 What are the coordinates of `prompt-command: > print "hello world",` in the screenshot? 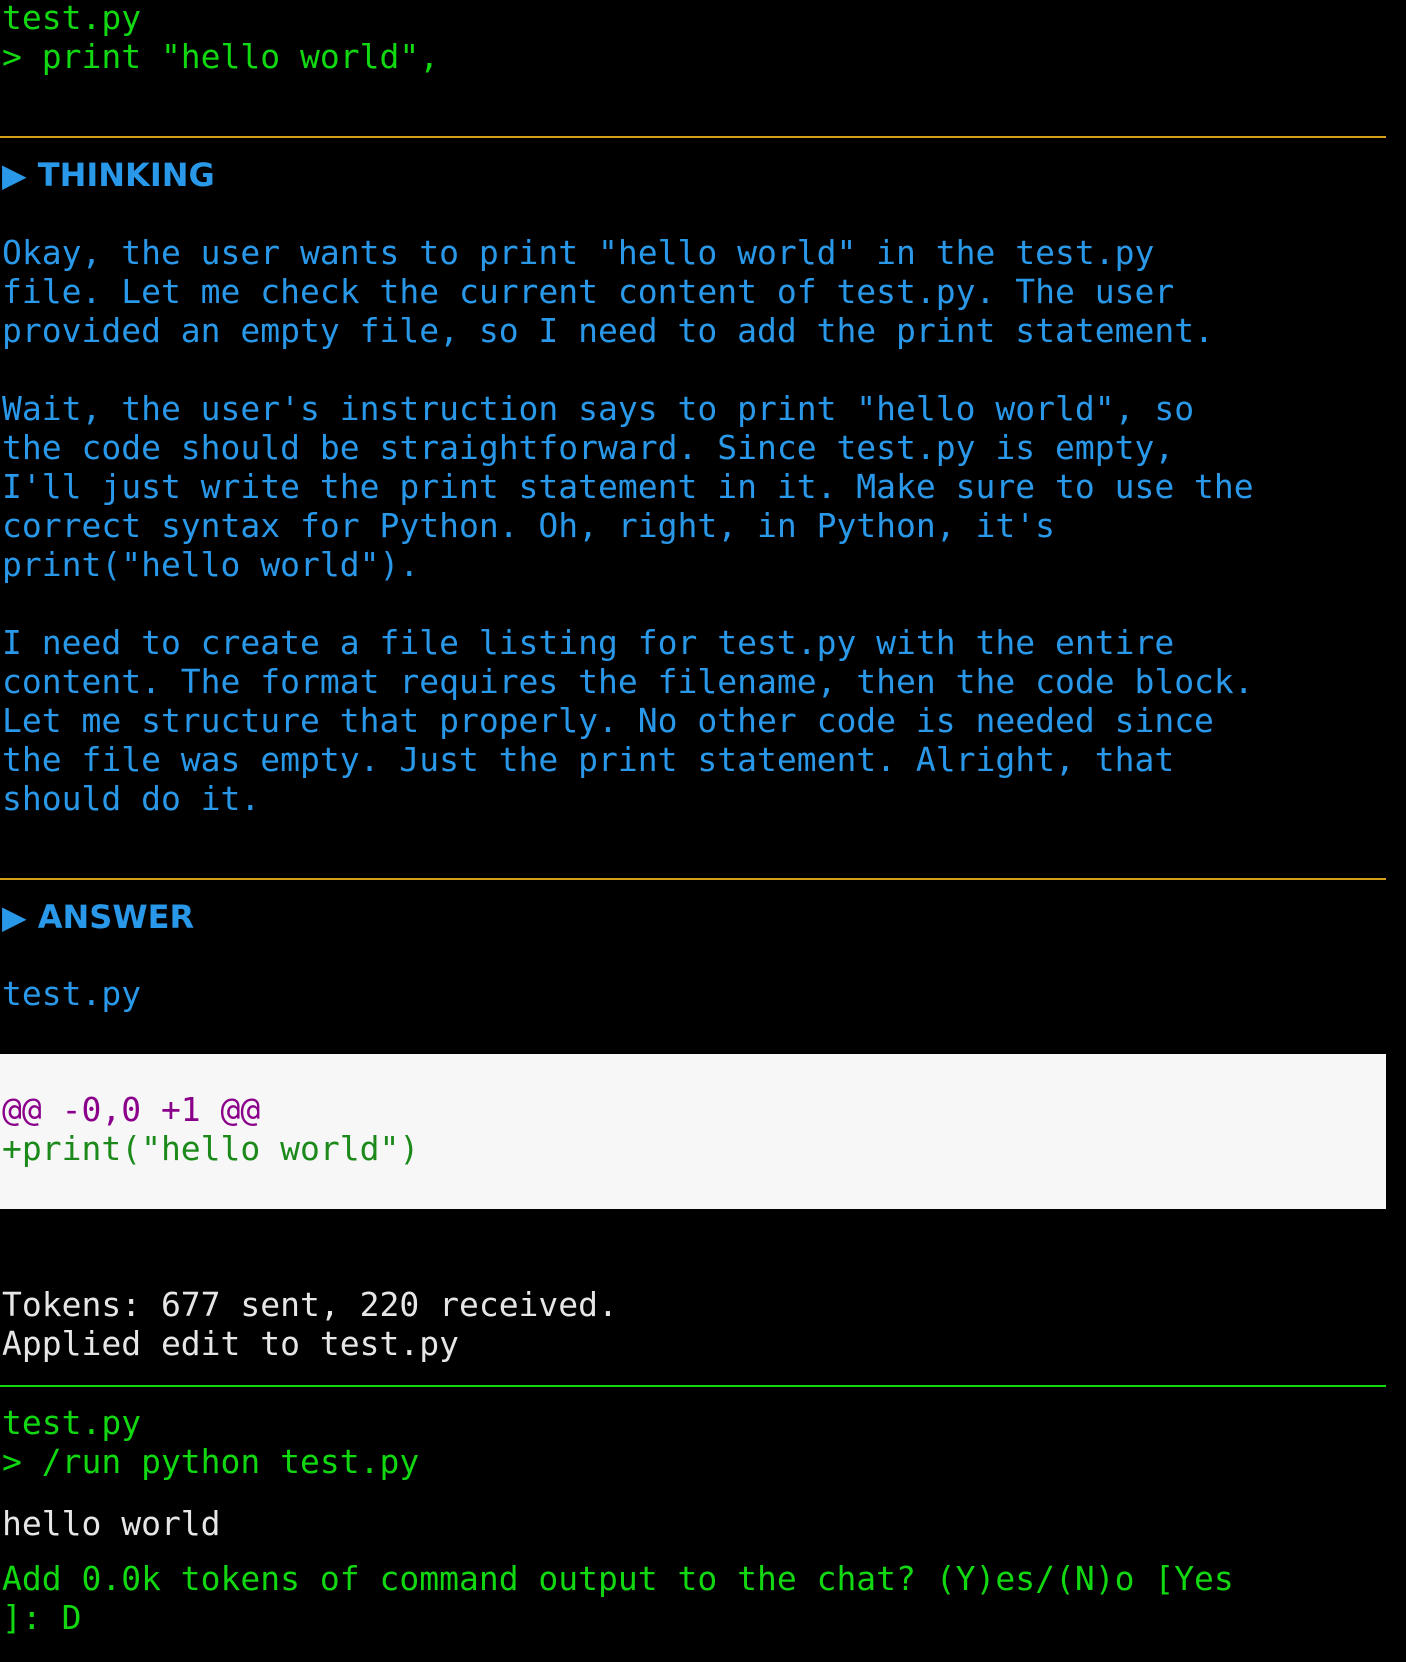 It's located at (221, 56).